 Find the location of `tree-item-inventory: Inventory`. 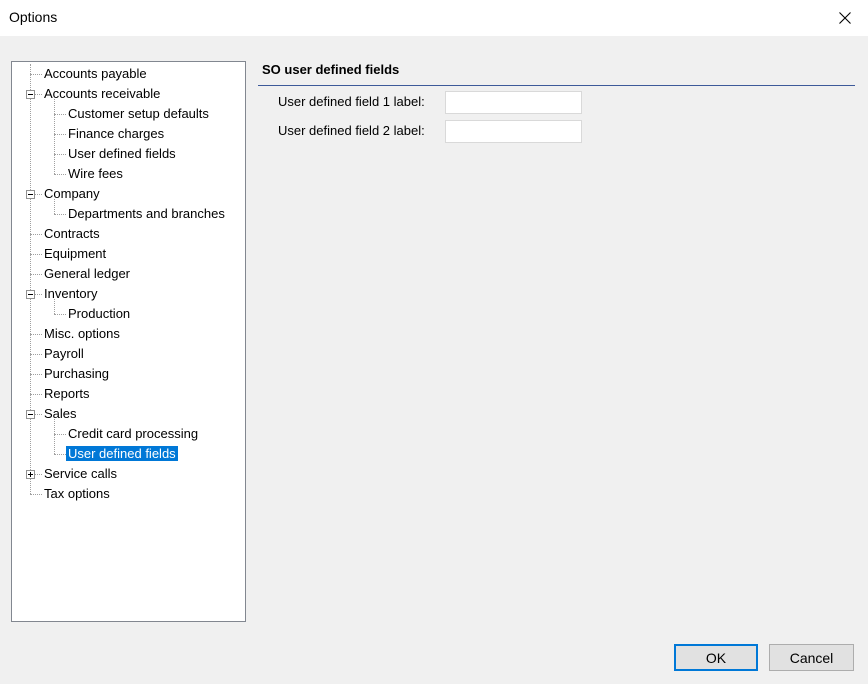

tree-item-inventory: Inventory is located at coordinates (70, 294).